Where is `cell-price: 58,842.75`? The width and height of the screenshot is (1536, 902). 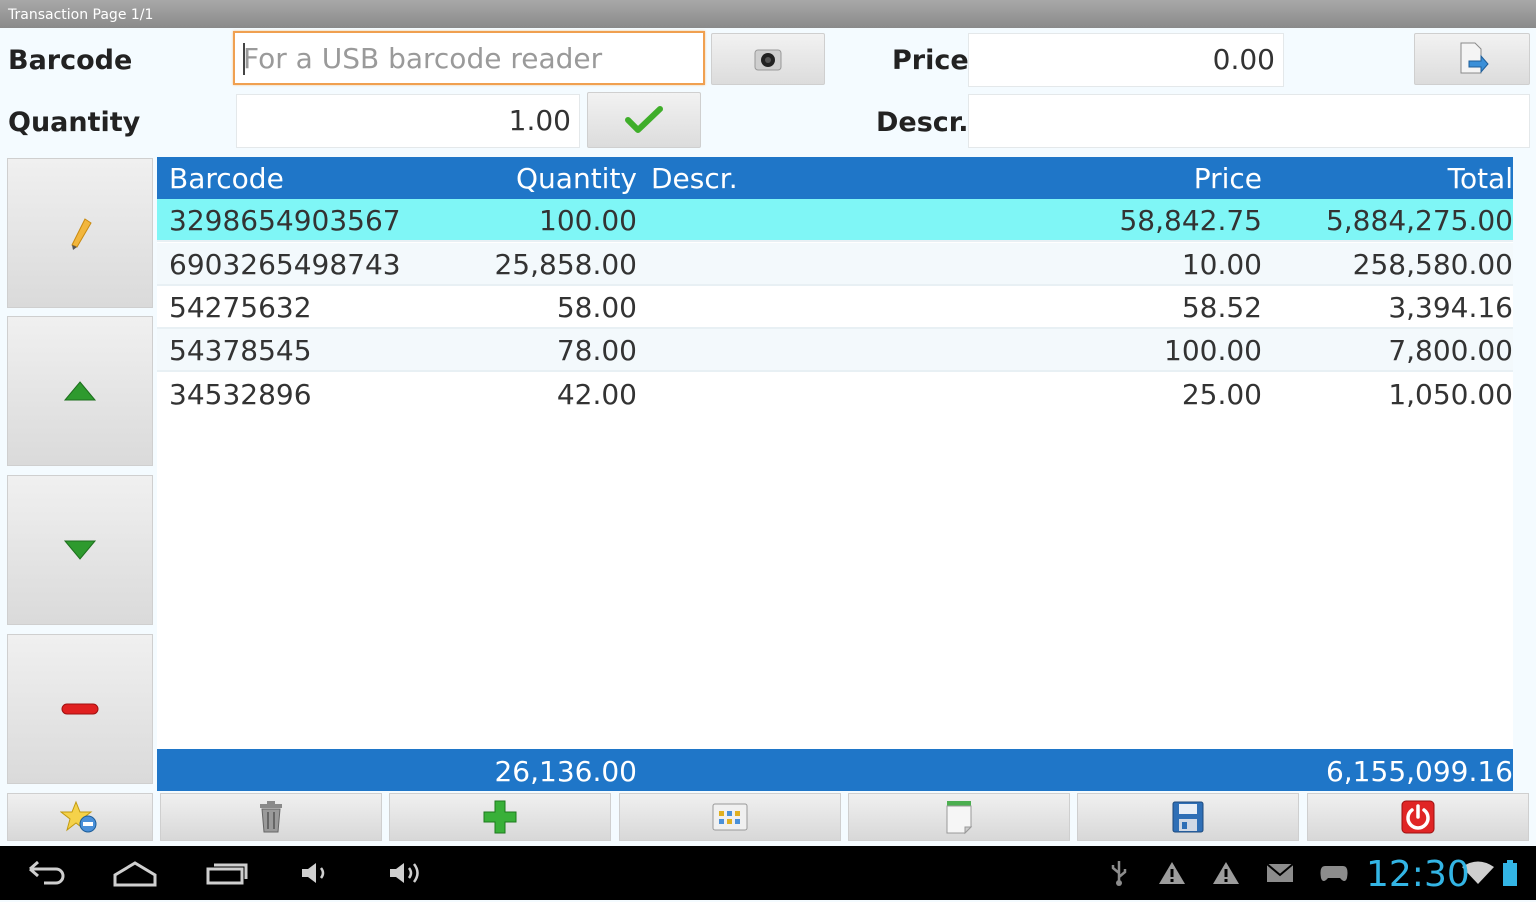 cell-price: 58,842.75 is located at coordinates (1190, 220).